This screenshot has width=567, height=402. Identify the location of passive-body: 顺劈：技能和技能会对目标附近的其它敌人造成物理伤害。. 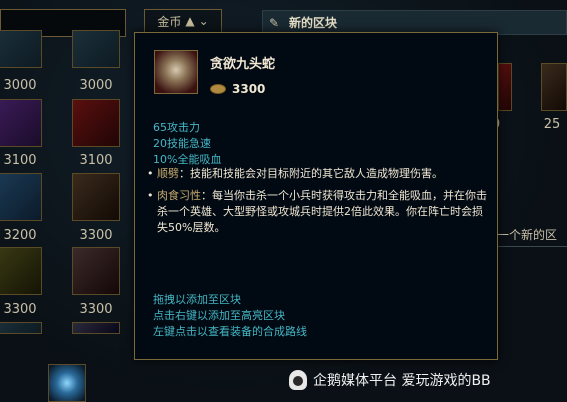
(300, 174).